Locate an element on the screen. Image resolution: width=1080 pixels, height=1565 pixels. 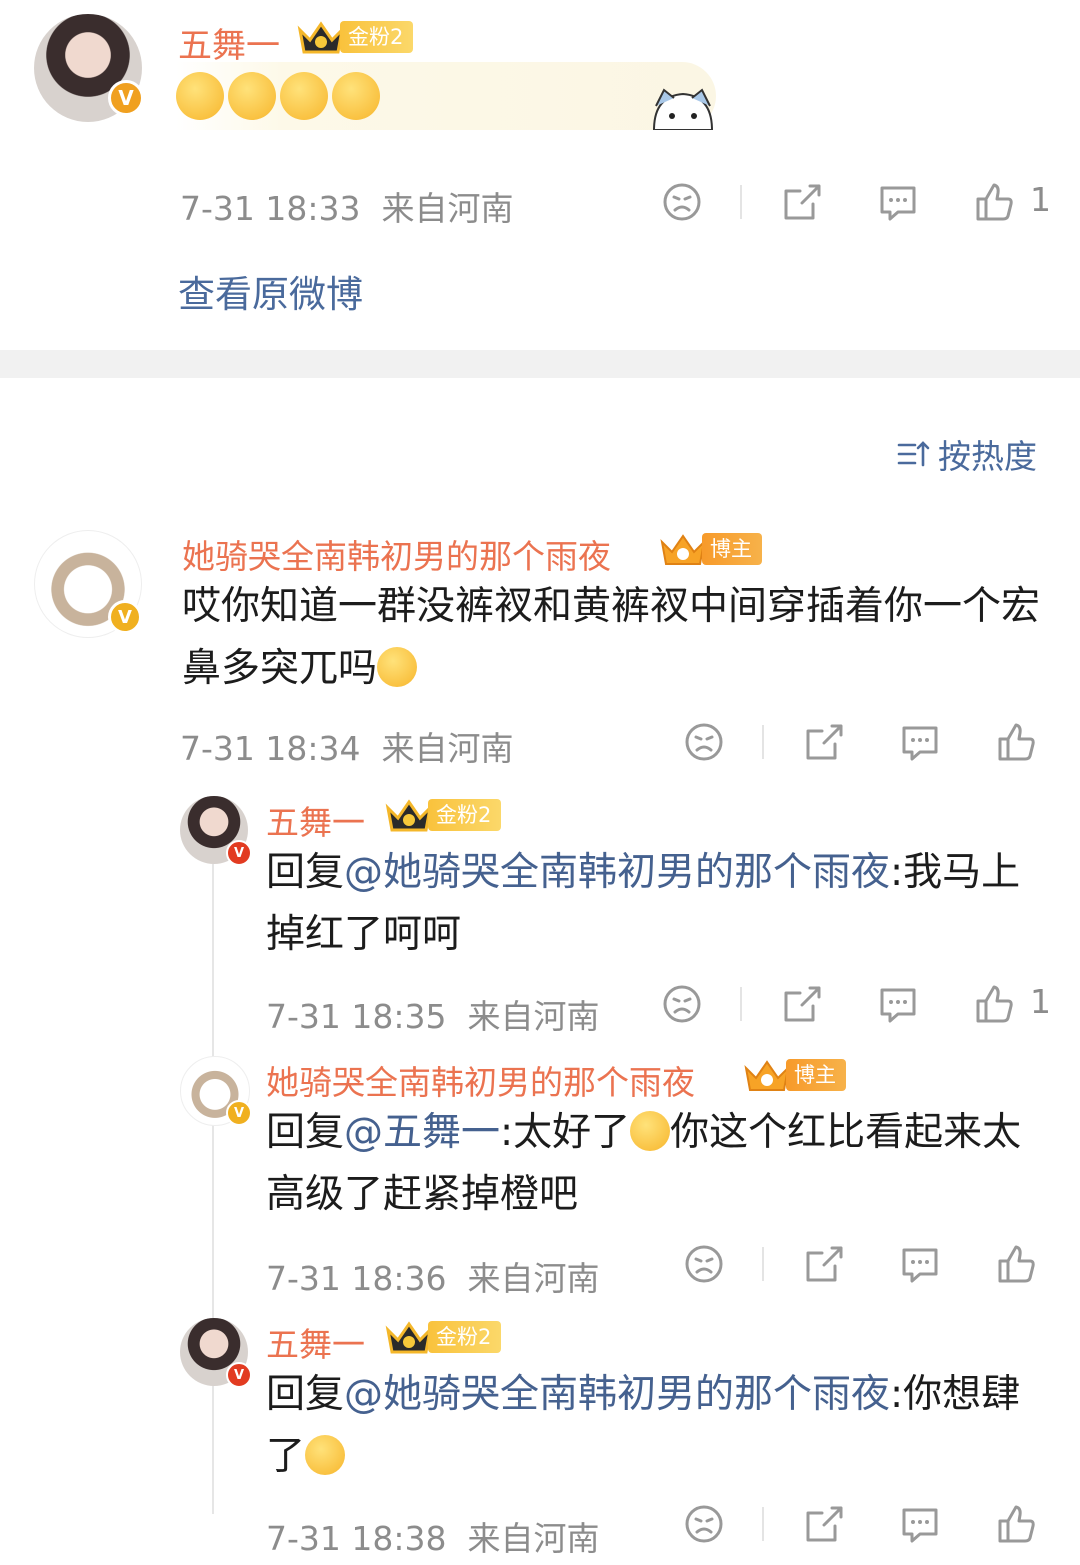
reply-thread-line is located at coordinates (213, 1189).